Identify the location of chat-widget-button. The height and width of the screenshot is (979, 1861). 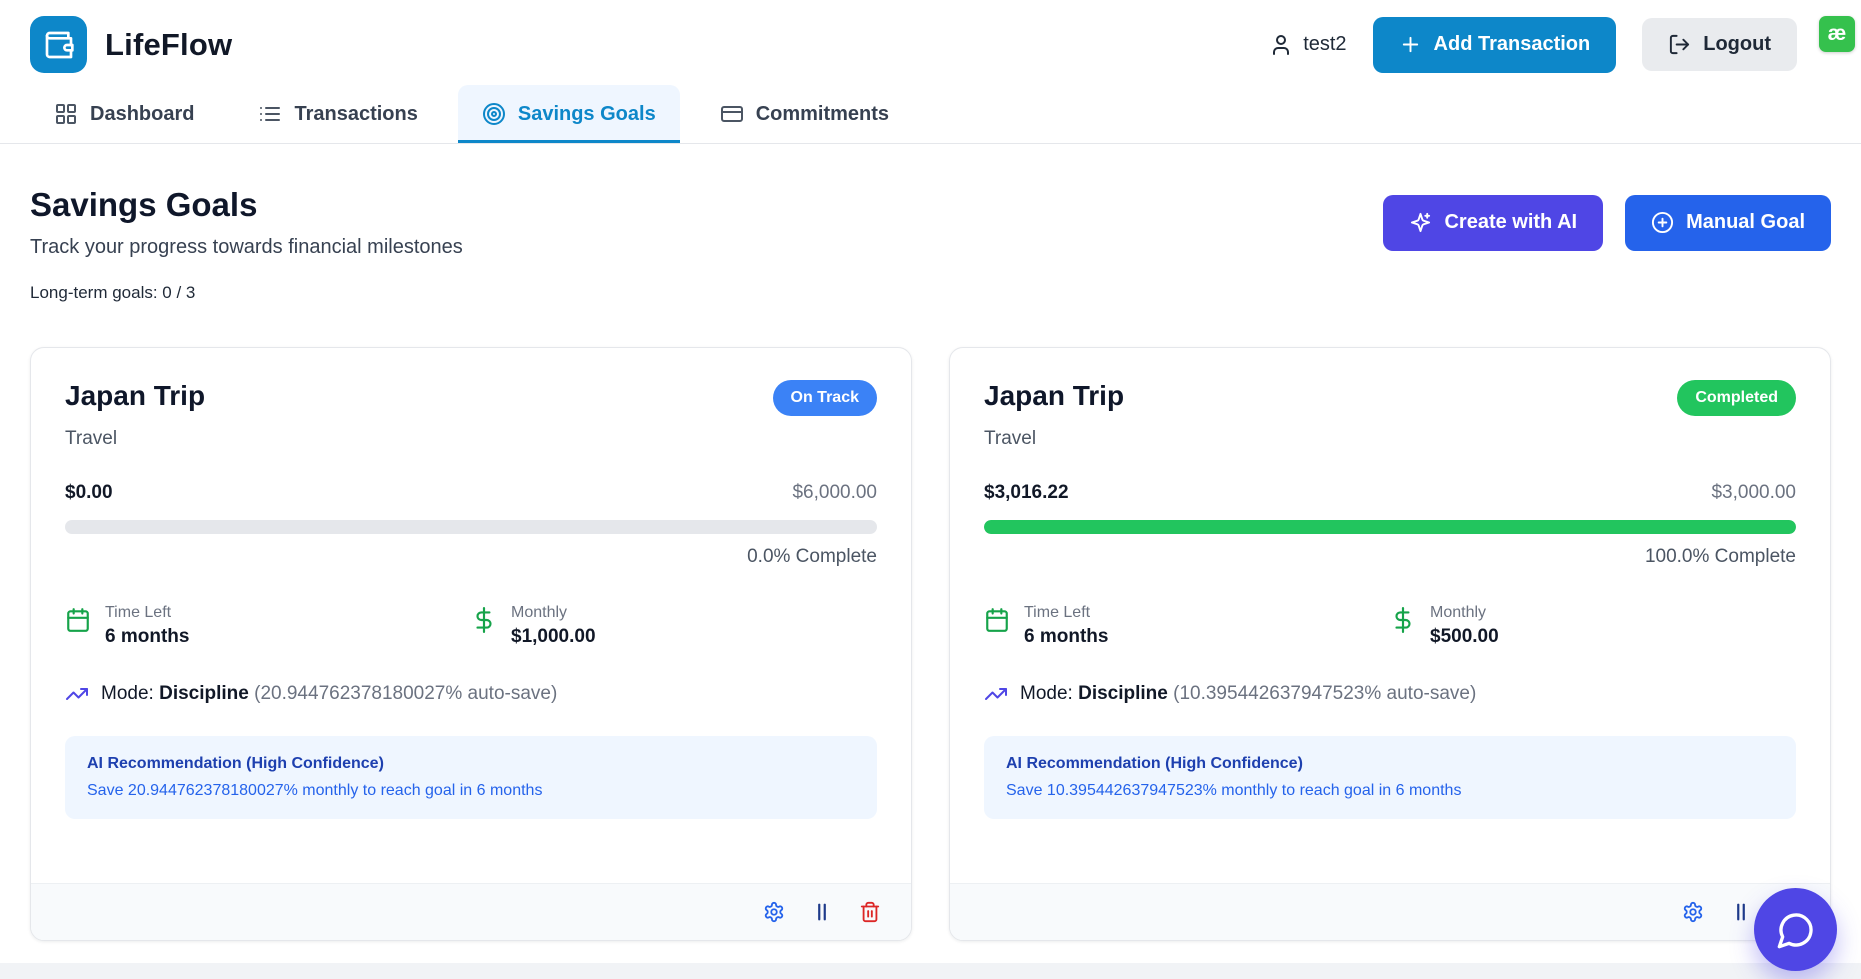
(1795, 929).